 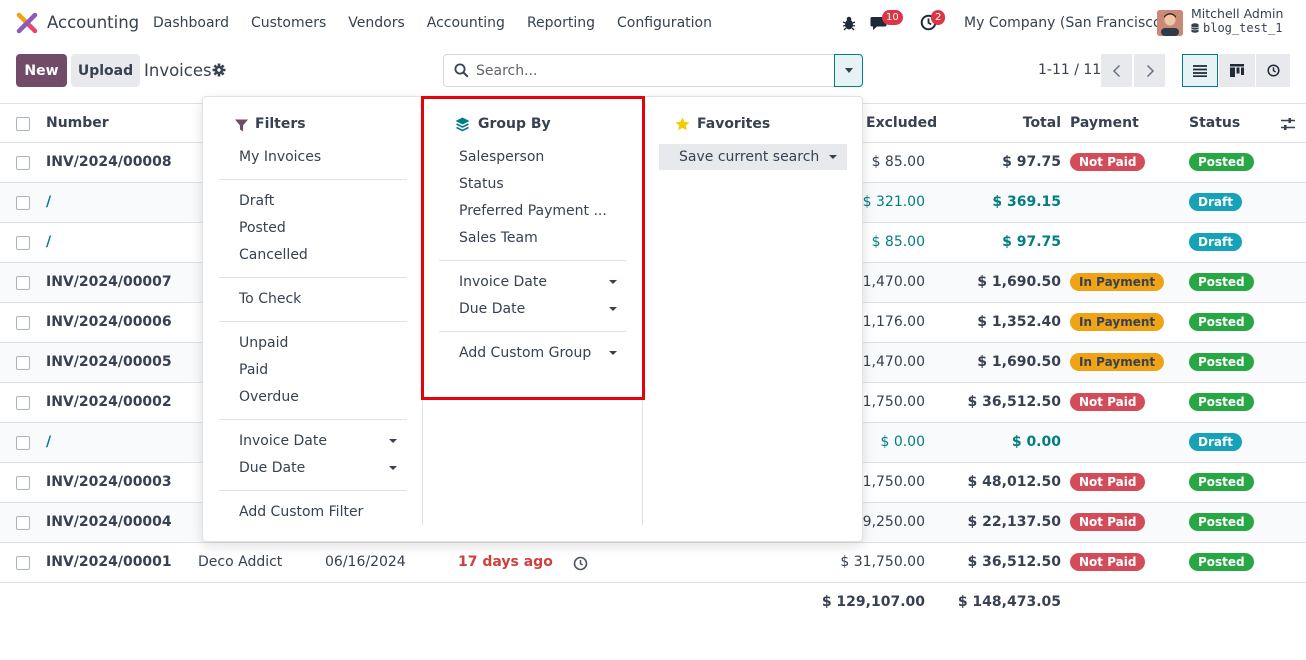 I want to click on invoice-number: INV/2024/00006, so click(x=109, y=322).